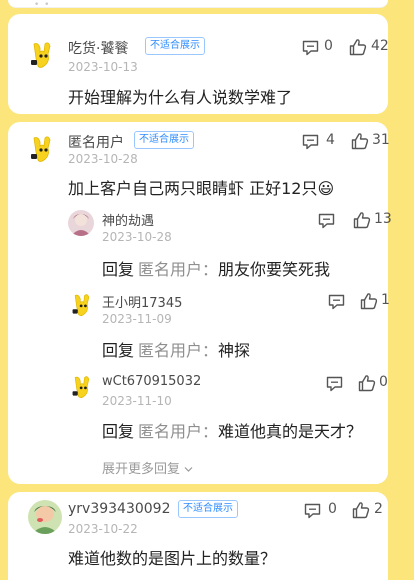 This screenshot has height=580, width=414. What do you see at coordinates (378, 509) in the screenshot?
I see `like-count: 2` at bounding box center [378, 509].